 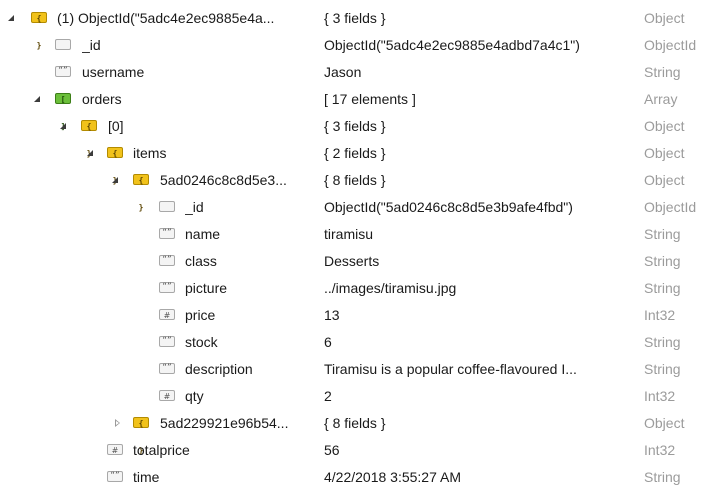 I want to click on tree-row-totalprice: totalprice 56 Int32, so click(x=354, y=450).